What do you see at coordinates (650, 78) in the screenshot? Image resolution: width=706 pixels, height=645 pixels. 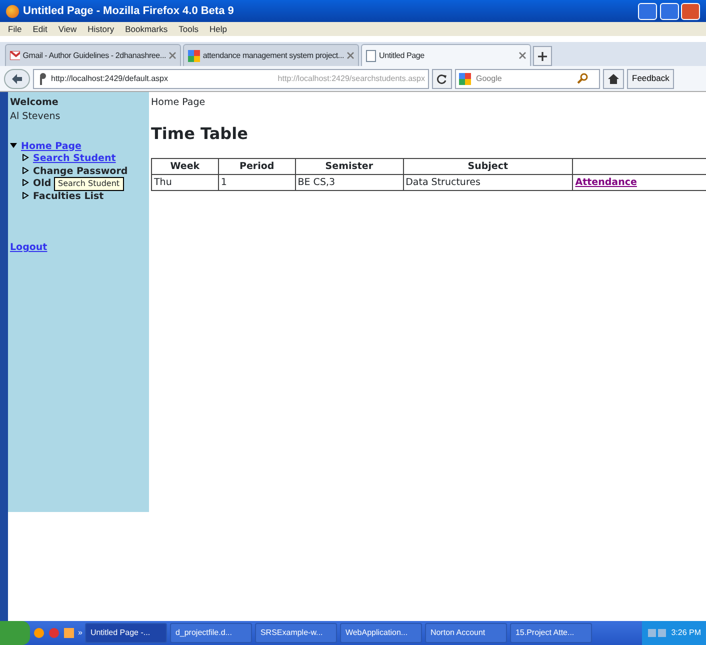 I see `feedback-button: Feedback` at bounding box center [650, 78].